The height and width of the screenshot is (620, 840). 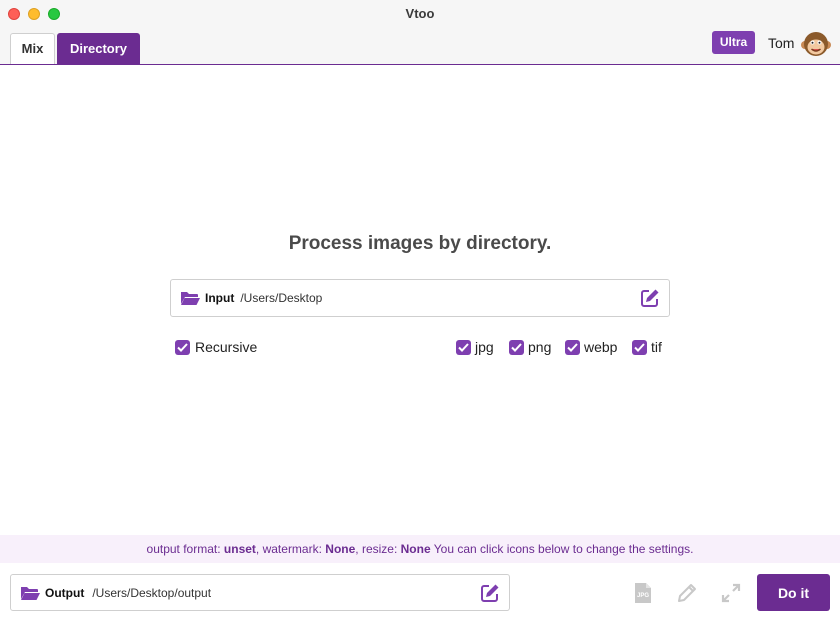 What do you see at coordinates (733, 42) in the screenshot?
I see `plan-badge: Ultra` at bounding box center [733, 42].